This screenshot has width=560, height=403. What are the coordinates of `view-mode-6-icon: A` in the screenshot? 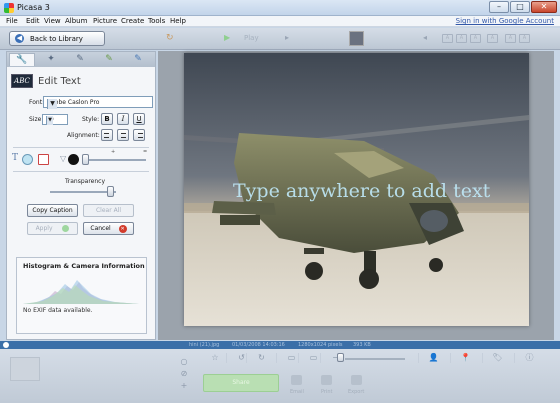 It's located at (524, 38).